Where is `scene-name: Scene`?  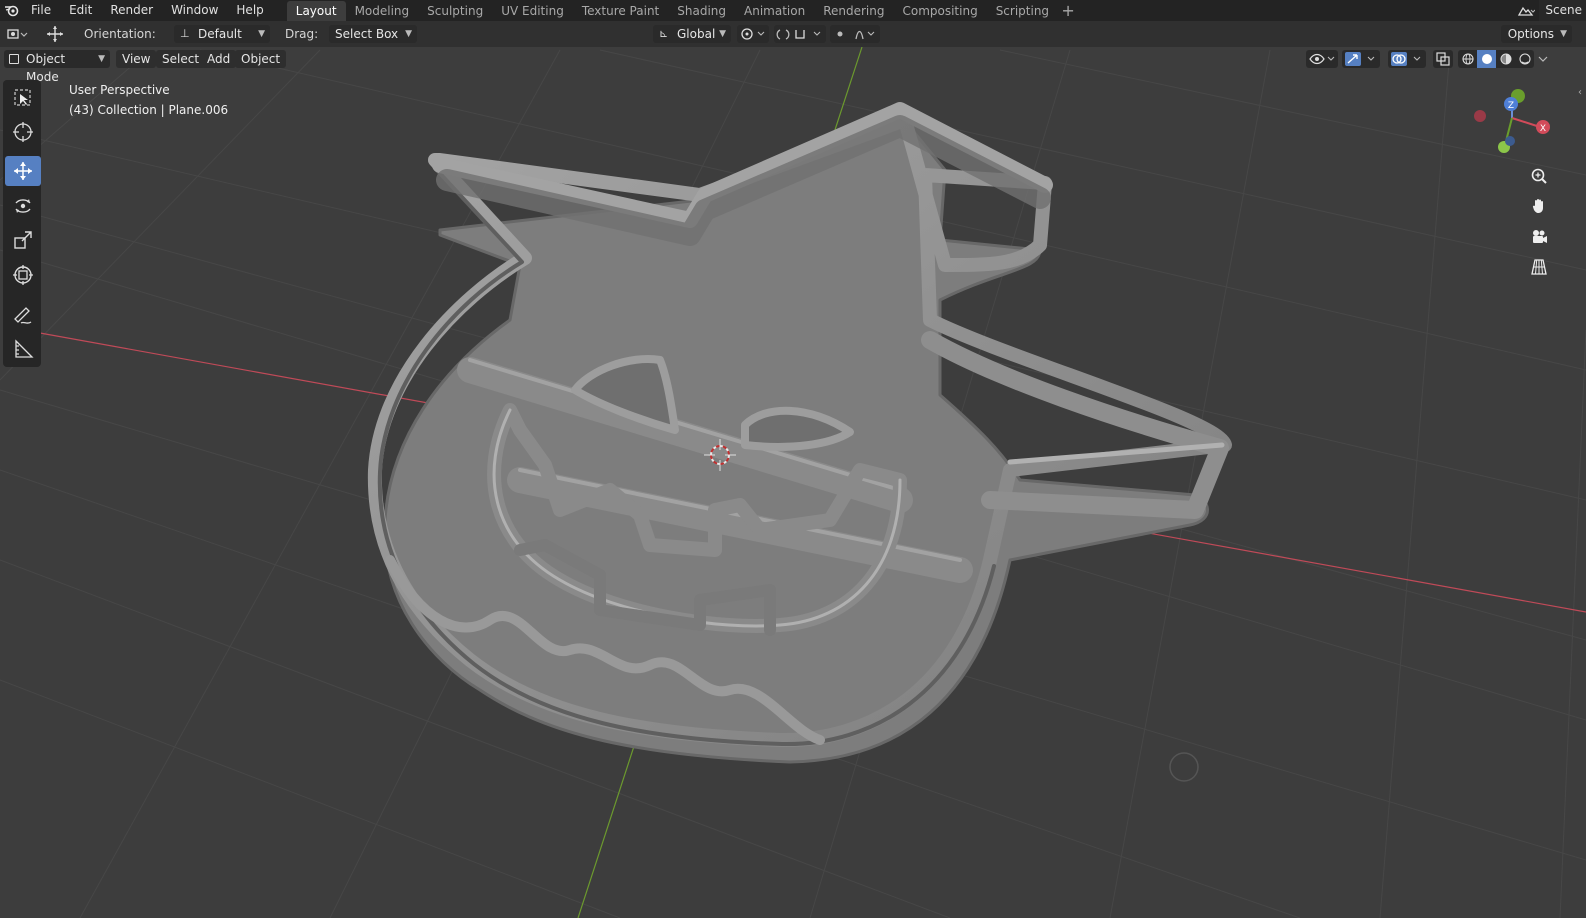
scene-name: Scene is located at coordinates (1562, 10).